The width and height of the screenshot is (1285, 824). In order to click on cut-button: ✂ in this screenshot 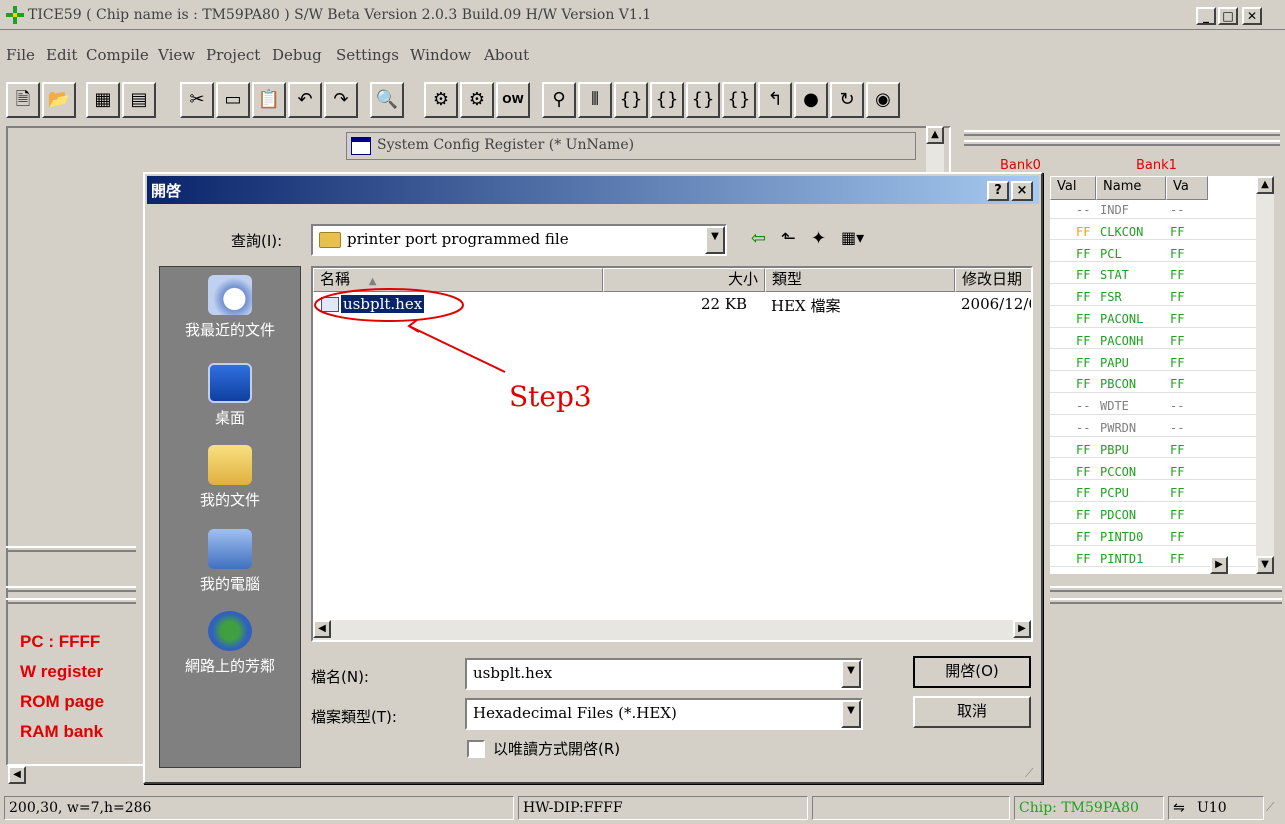, I will do `click(197, 100)`.